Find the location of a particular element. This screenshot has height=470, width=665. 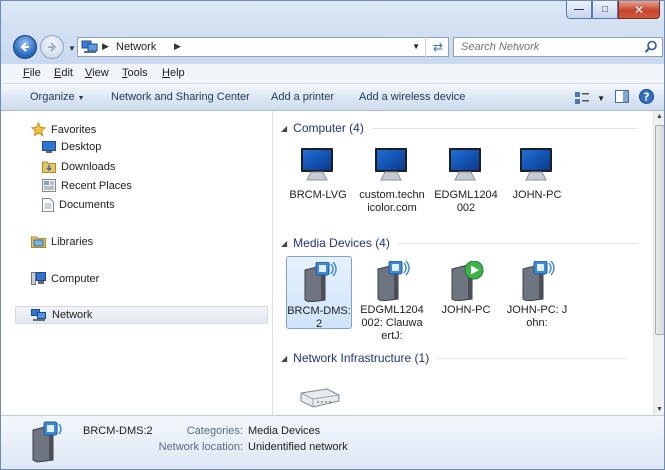

sidebar-item-desktop: Desktop is located at coordinates (71, 147).